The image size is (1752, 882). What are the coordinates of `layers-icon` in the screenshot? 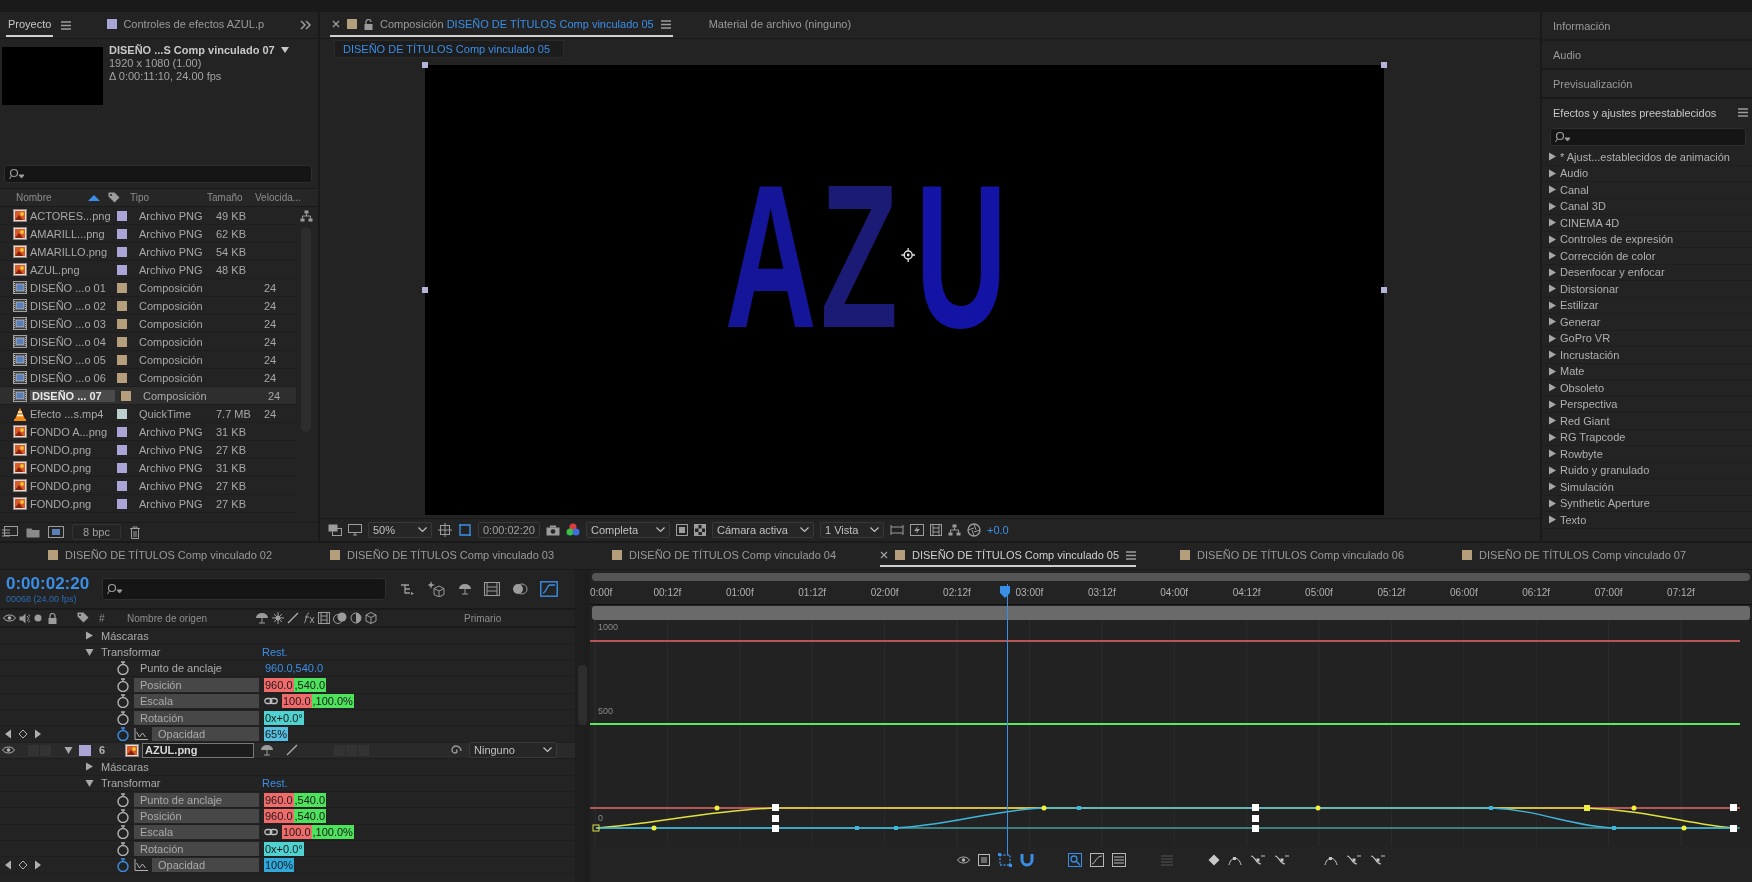 It's located at (335, 530).